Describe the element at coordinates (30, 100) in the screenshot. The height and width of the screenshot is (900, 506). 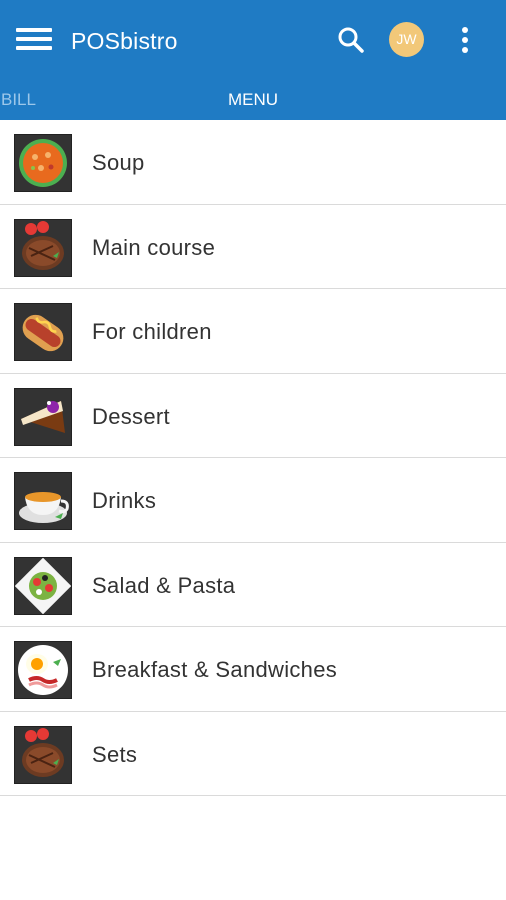
I see `tab-bill: BILL` at that location.